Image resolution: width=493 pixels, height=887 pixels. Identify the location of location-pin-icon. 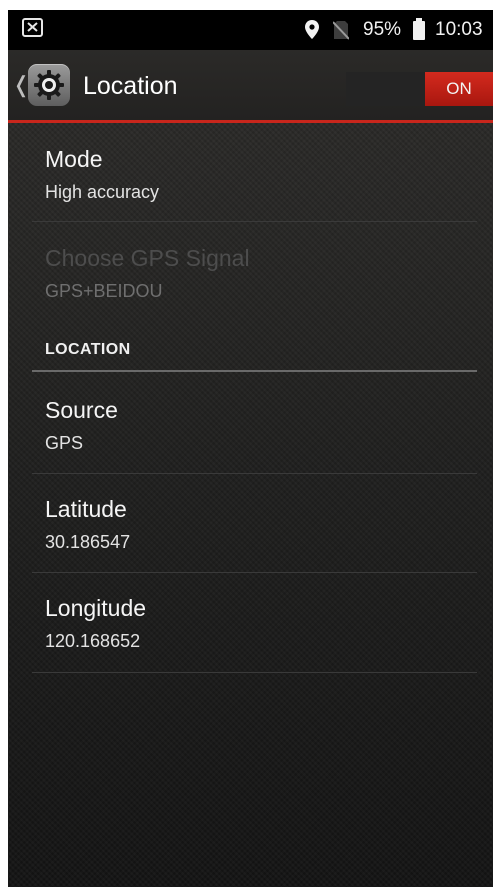
(312, 29).